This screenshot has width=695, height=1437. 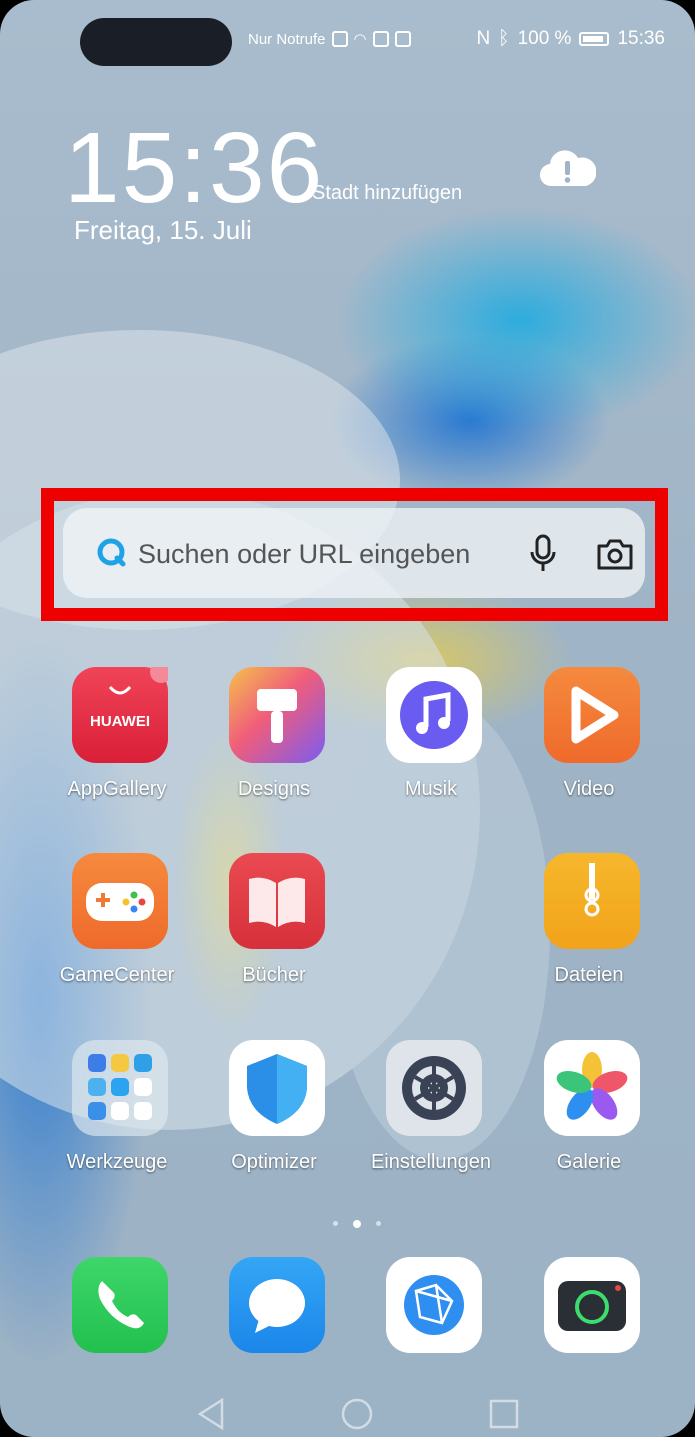 I want to click on app-label: Musik, so click(x=431, y=789).